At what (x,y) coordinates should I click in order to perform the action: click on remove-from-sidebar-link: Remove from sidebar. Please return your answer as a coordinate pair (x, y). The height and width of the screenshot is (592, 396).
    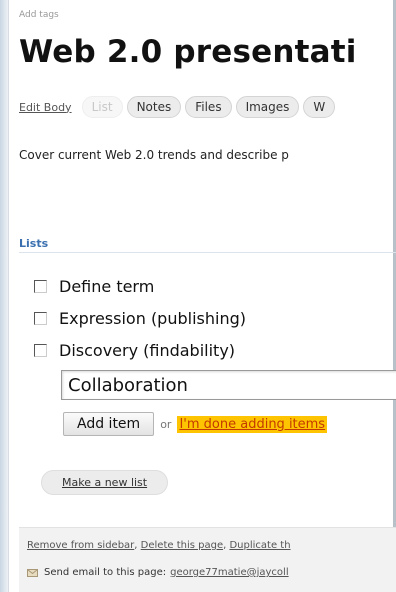
    Looking at the image, I should click on (80, 545).